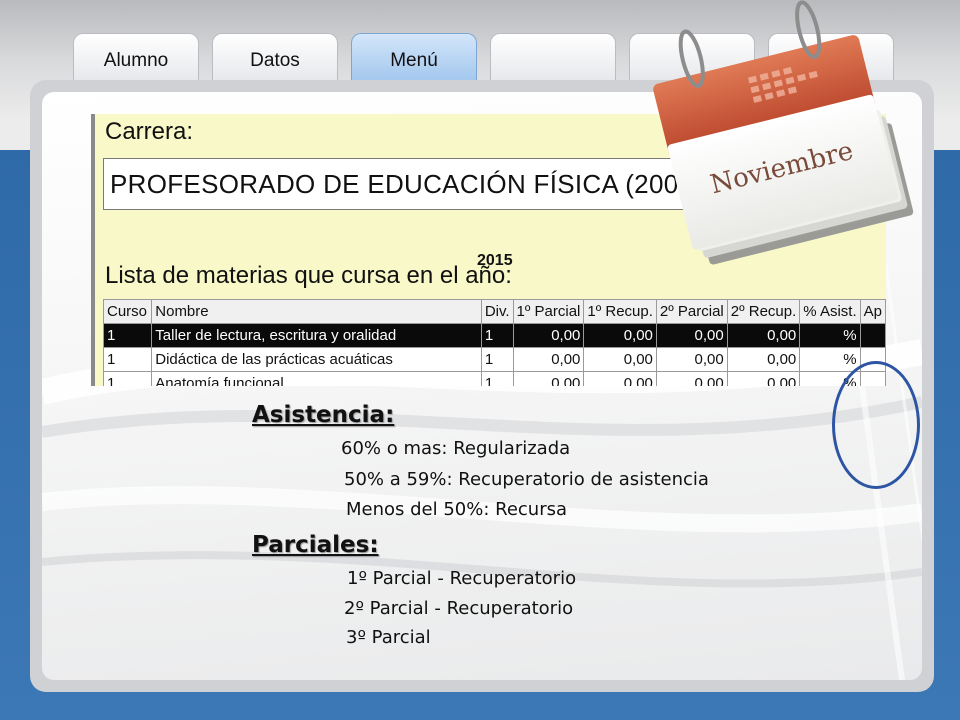 This screenshot has width=960, height=720. What do you see at coordinates (526, 479) in the screenshot?
I see `asistencia-item: 50% a 59%: Recuperatorio de asistencia` at bounding box center [526, 479].